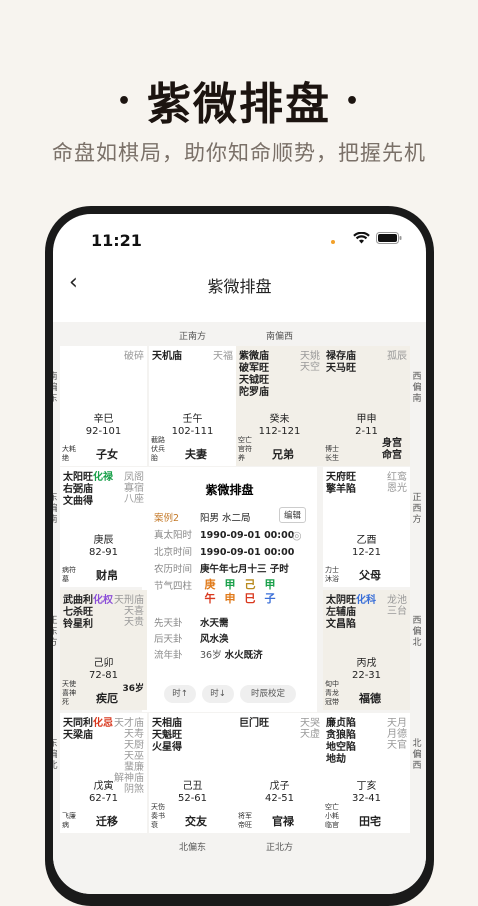 This screenshot has height=906, width=478. I want to click on star-name: 左辅庙, so click(341, 612).